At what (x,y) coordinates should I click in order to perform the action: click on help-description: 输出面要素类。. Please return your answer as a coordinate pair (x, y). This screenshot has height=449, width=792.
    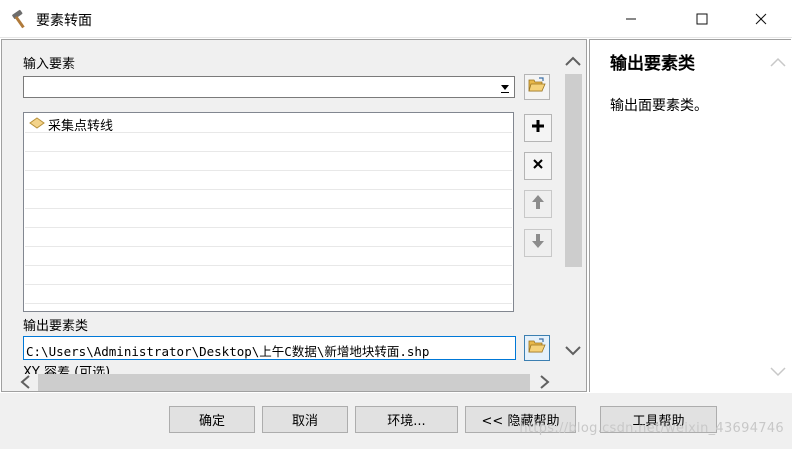
    Looking at the image, I should click on (659, 106).